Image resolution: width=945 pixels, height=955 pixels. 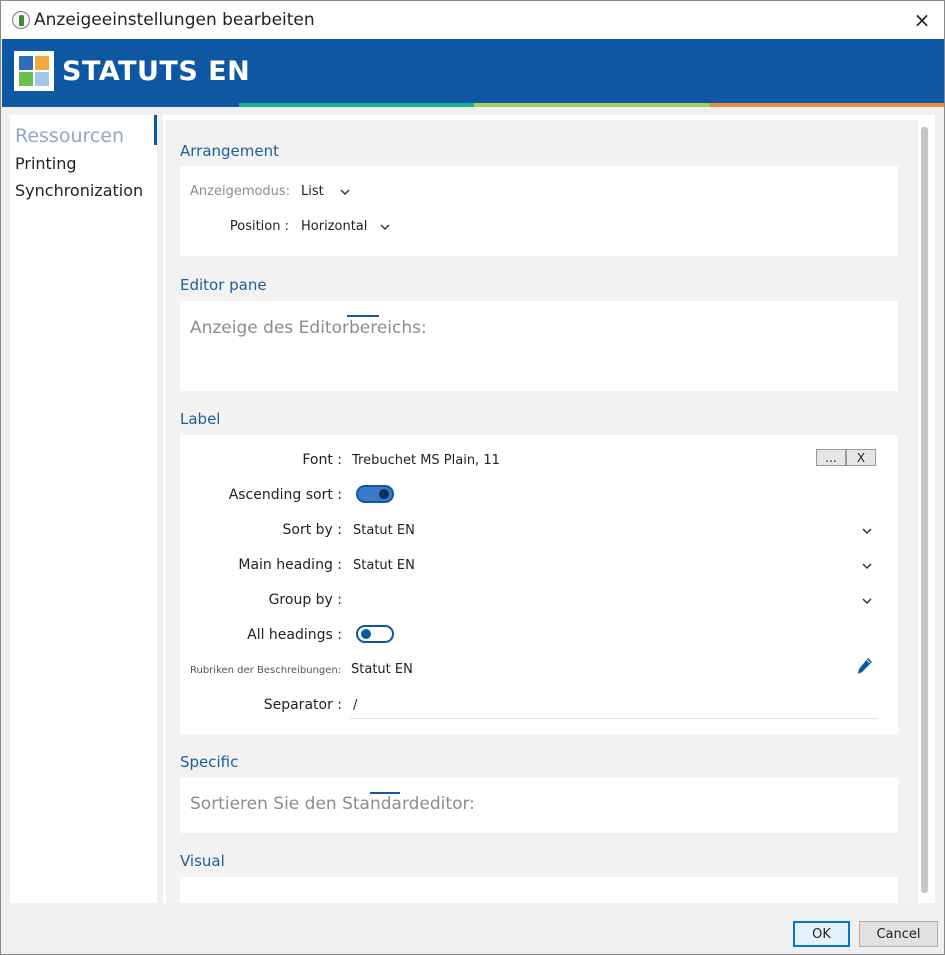 I want to click on banner-stripe-green, so click(x=592, y=105).